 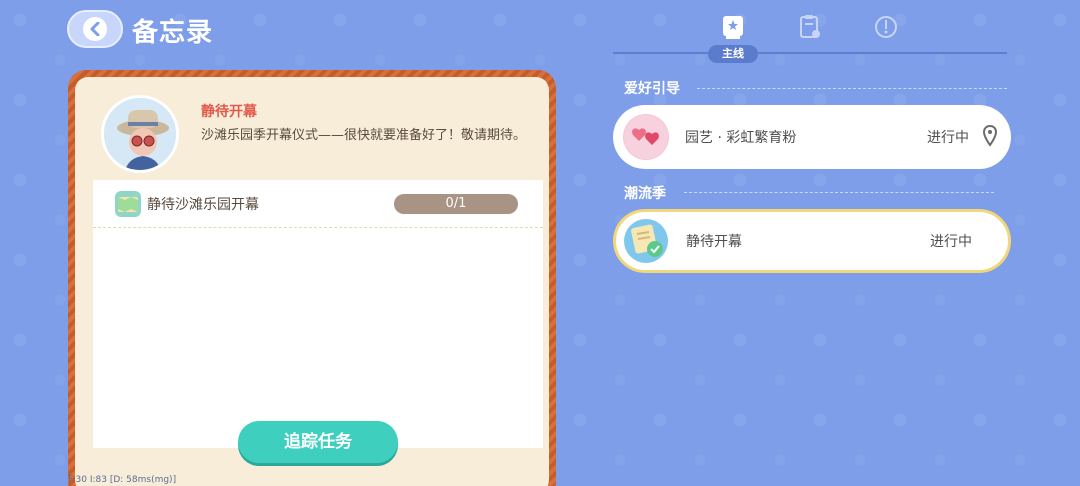 What do you see at coordinates (128, 204) in the screenshot?
I see `map-icon` at bounding box center [128, 204].